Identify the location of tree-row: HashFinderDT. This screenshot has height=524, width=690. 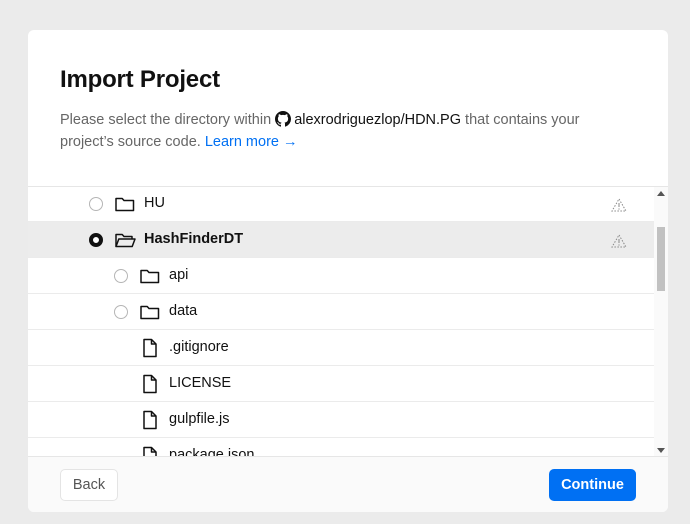
(341, 240).